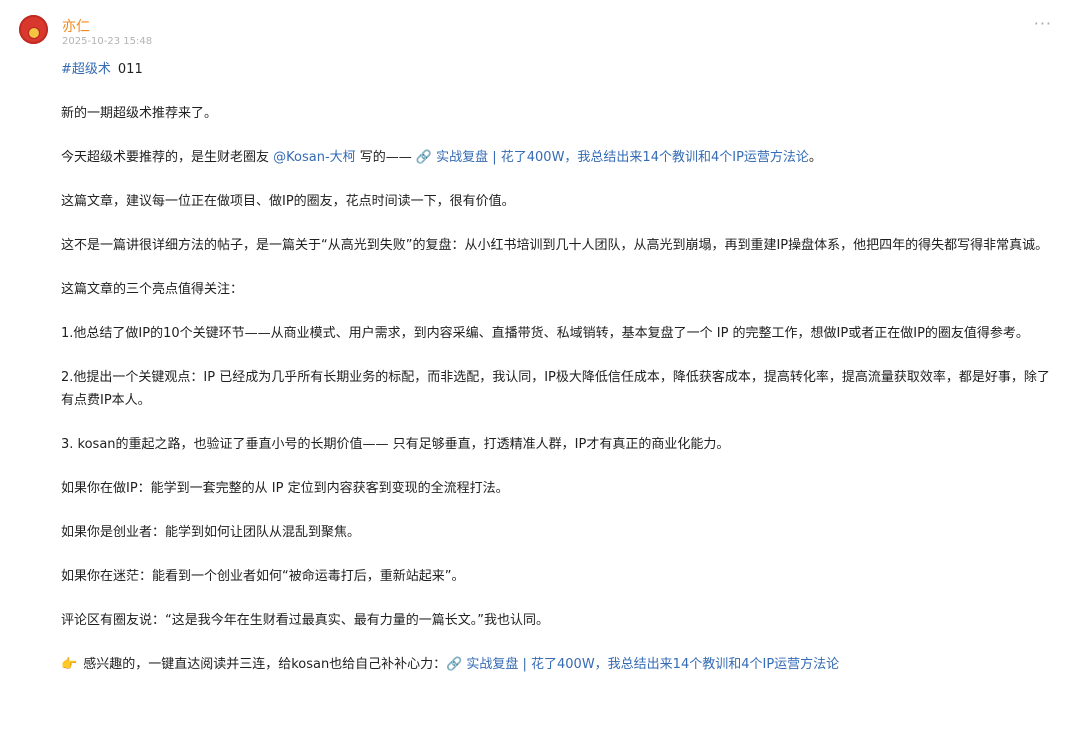 The width and height of the screenshot is (1080, 738). Describe the element at coordinates (167, 157) in the screenshot. I see `paragraph-2-prefix: 今天超级术要推荐的，是生财老圈友` at that location.